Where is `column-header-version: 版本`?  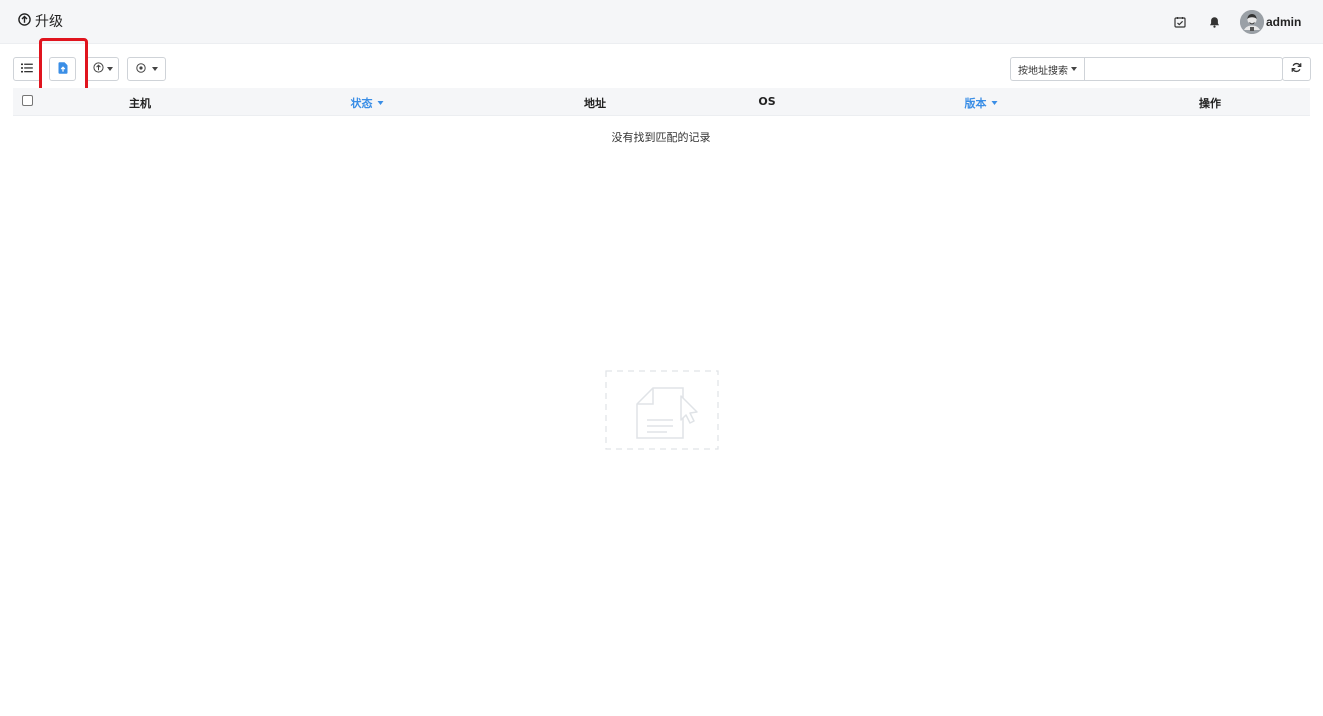
column-header-version: 版本 is located at coordinates (981, 103).